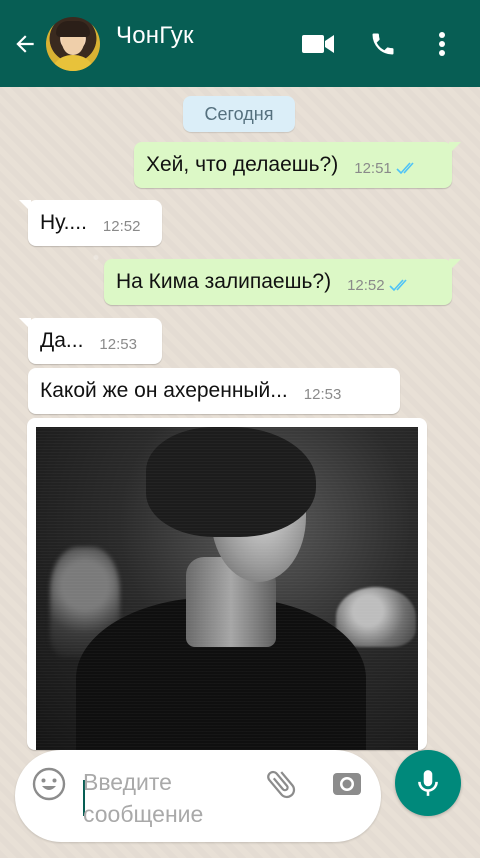 The image size is (480, 858). I want to click on message-bubble-outgoing: На Кима залипаешь?) 12:52, so click(282, 282).